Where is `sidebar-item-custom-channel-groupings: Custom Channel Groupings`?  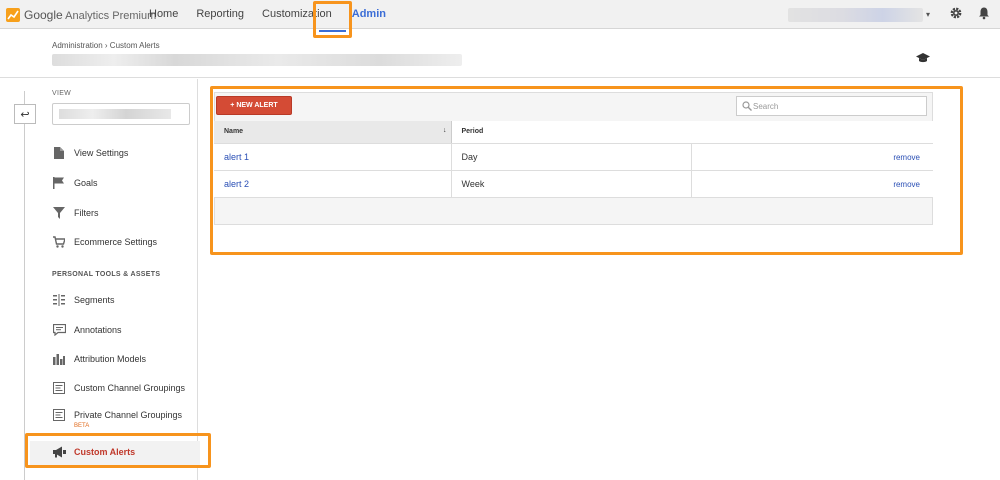 sidebar-item-custom-channel-groupings: Custom Channel Groupings is located at coordinates (118, 388).